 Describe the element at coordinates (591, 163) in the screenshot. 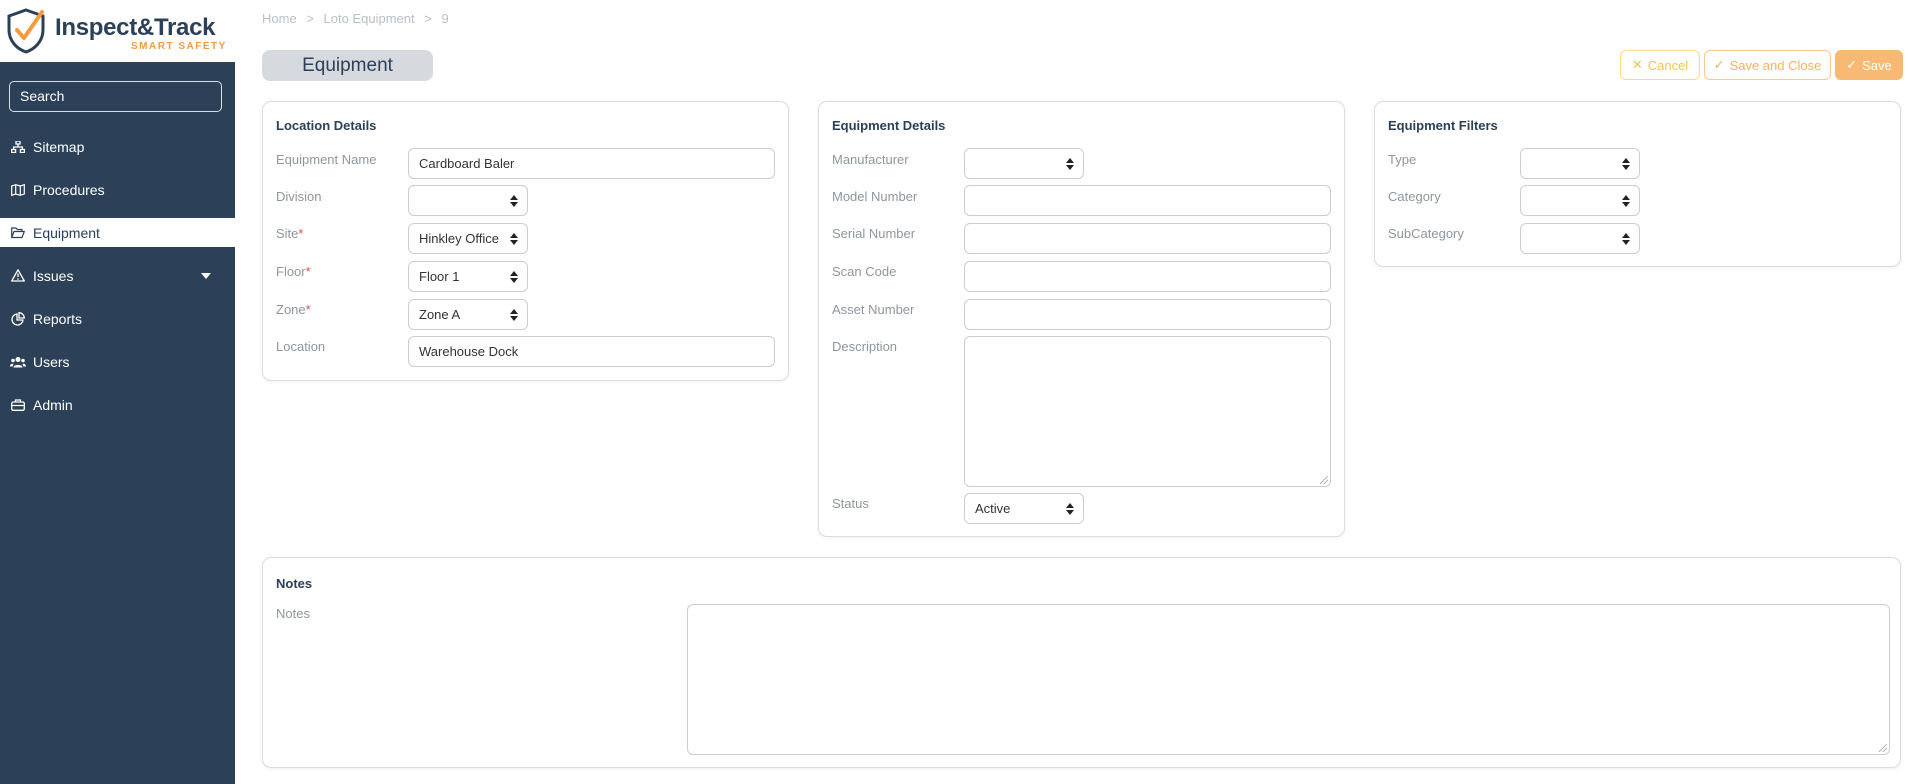

I see `equipment-name-input: Cardboard Baler` at that location.